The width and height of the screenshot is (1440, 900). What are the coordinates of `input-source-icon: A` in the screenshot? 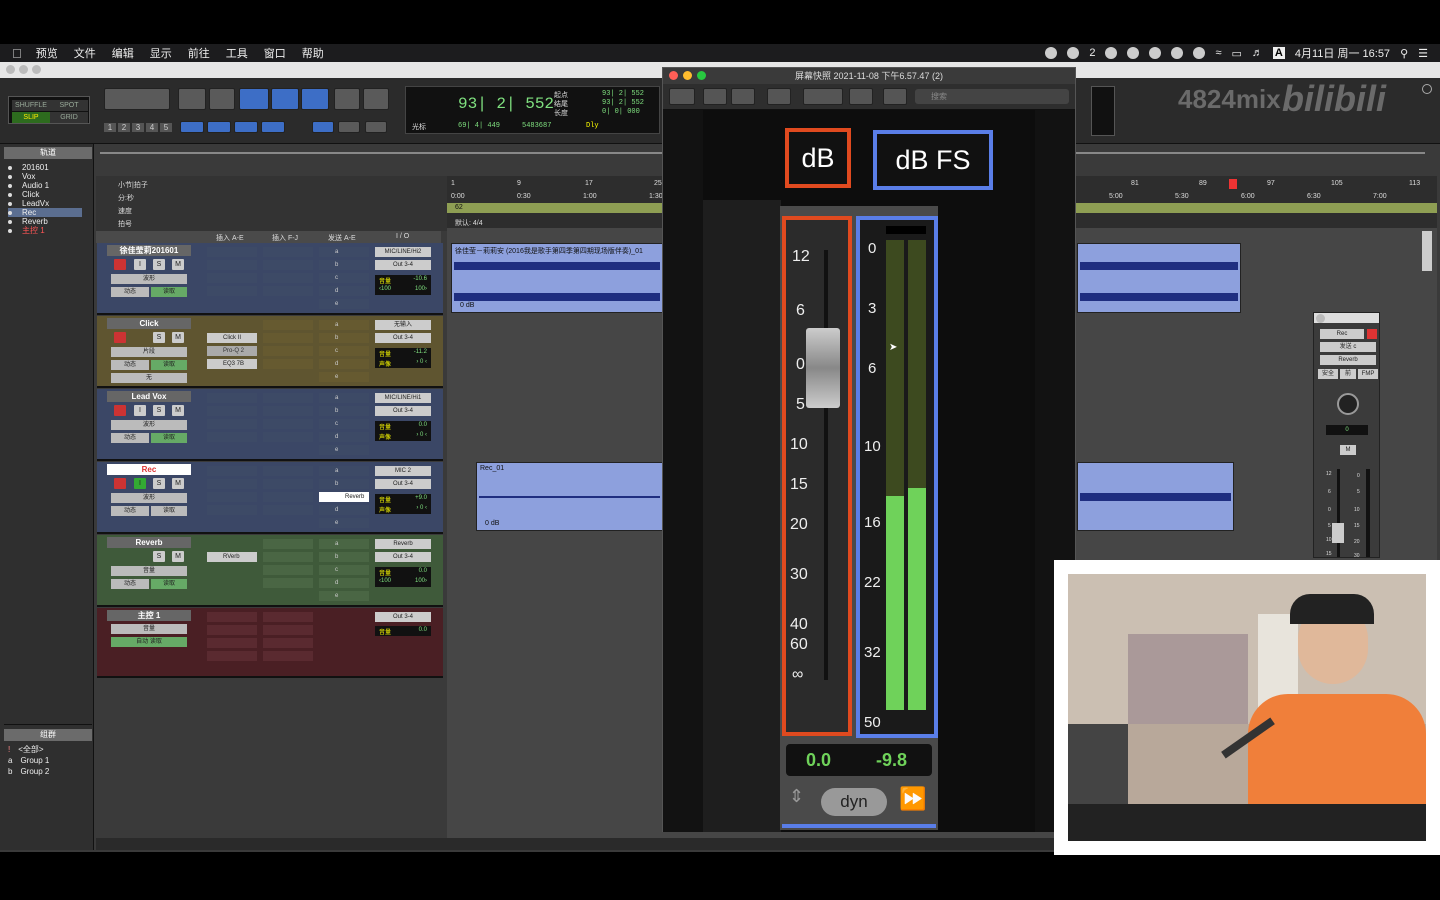 It's located at (1278, 53).